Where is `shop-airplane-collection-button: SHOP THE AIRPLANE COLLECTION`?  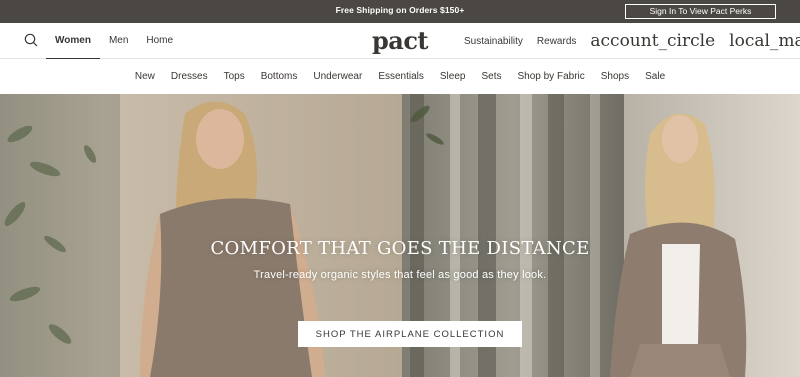
shop-airplane-collection-button: SHOP THE AIRPLANE COLLECTION is located at coordinates (410, 334).